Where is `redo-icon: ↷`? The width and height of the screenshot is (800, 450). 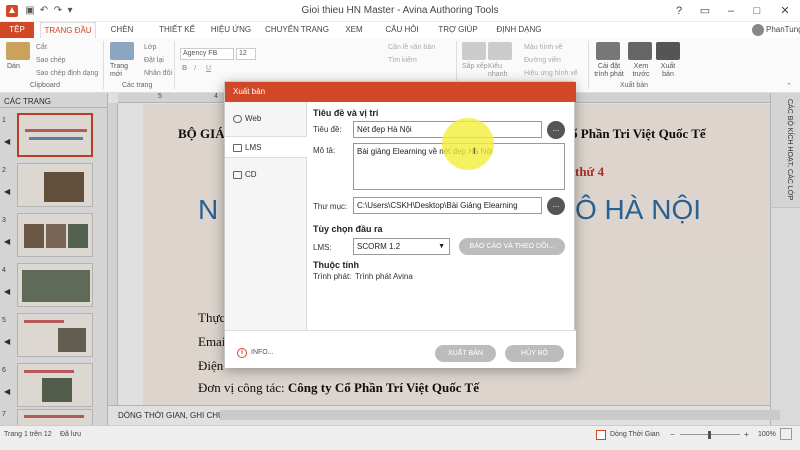
redo-icon: ↷ is located at coordinates (58, 11).